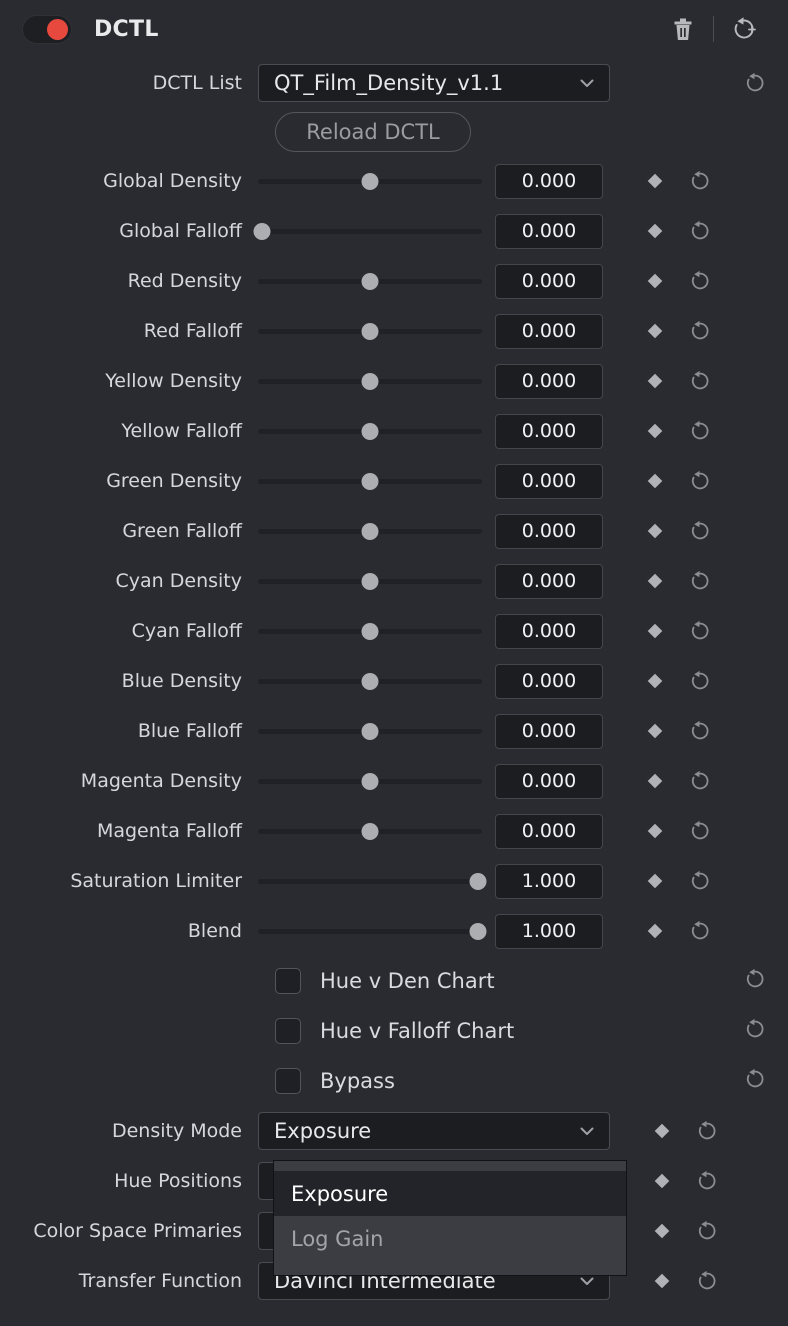  What do you see at coordinates (373, 132) in the screenshot?
I see `reload-dctl-button: Reload DCTL` at bounding box center [373, 132].